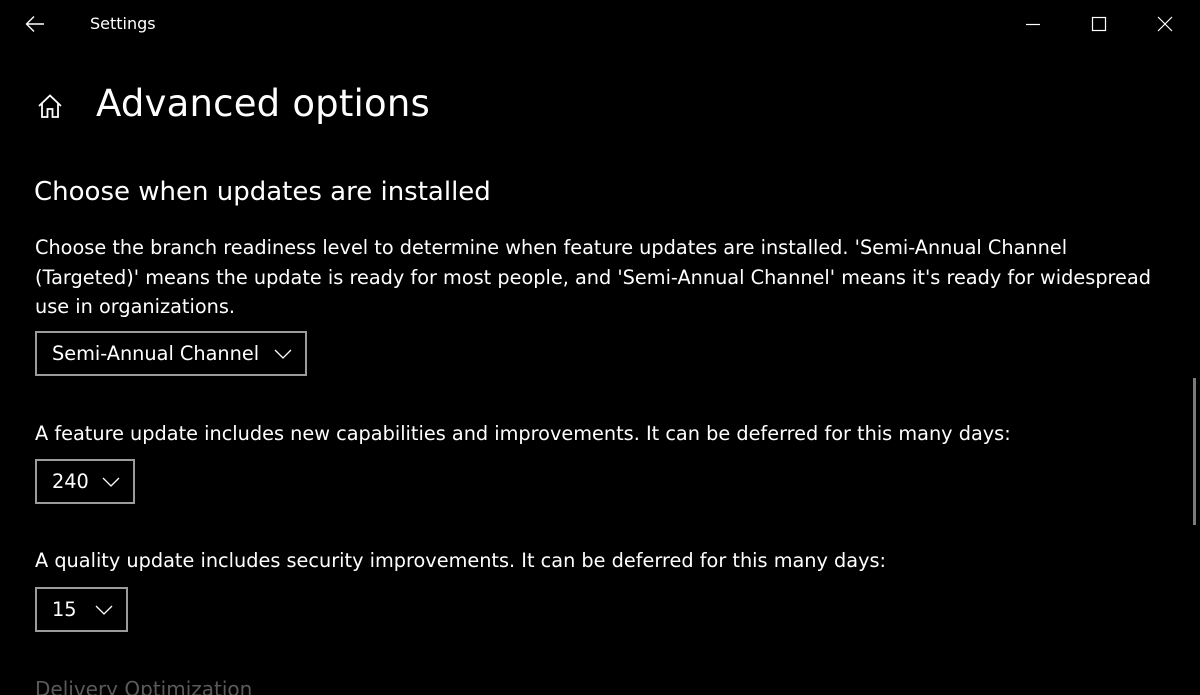  What do you see at coordinates (144, 686) in the screenshot?
I see `delivery-optimization-heading: Delivery Optimization` at bounding box center [144, 686].